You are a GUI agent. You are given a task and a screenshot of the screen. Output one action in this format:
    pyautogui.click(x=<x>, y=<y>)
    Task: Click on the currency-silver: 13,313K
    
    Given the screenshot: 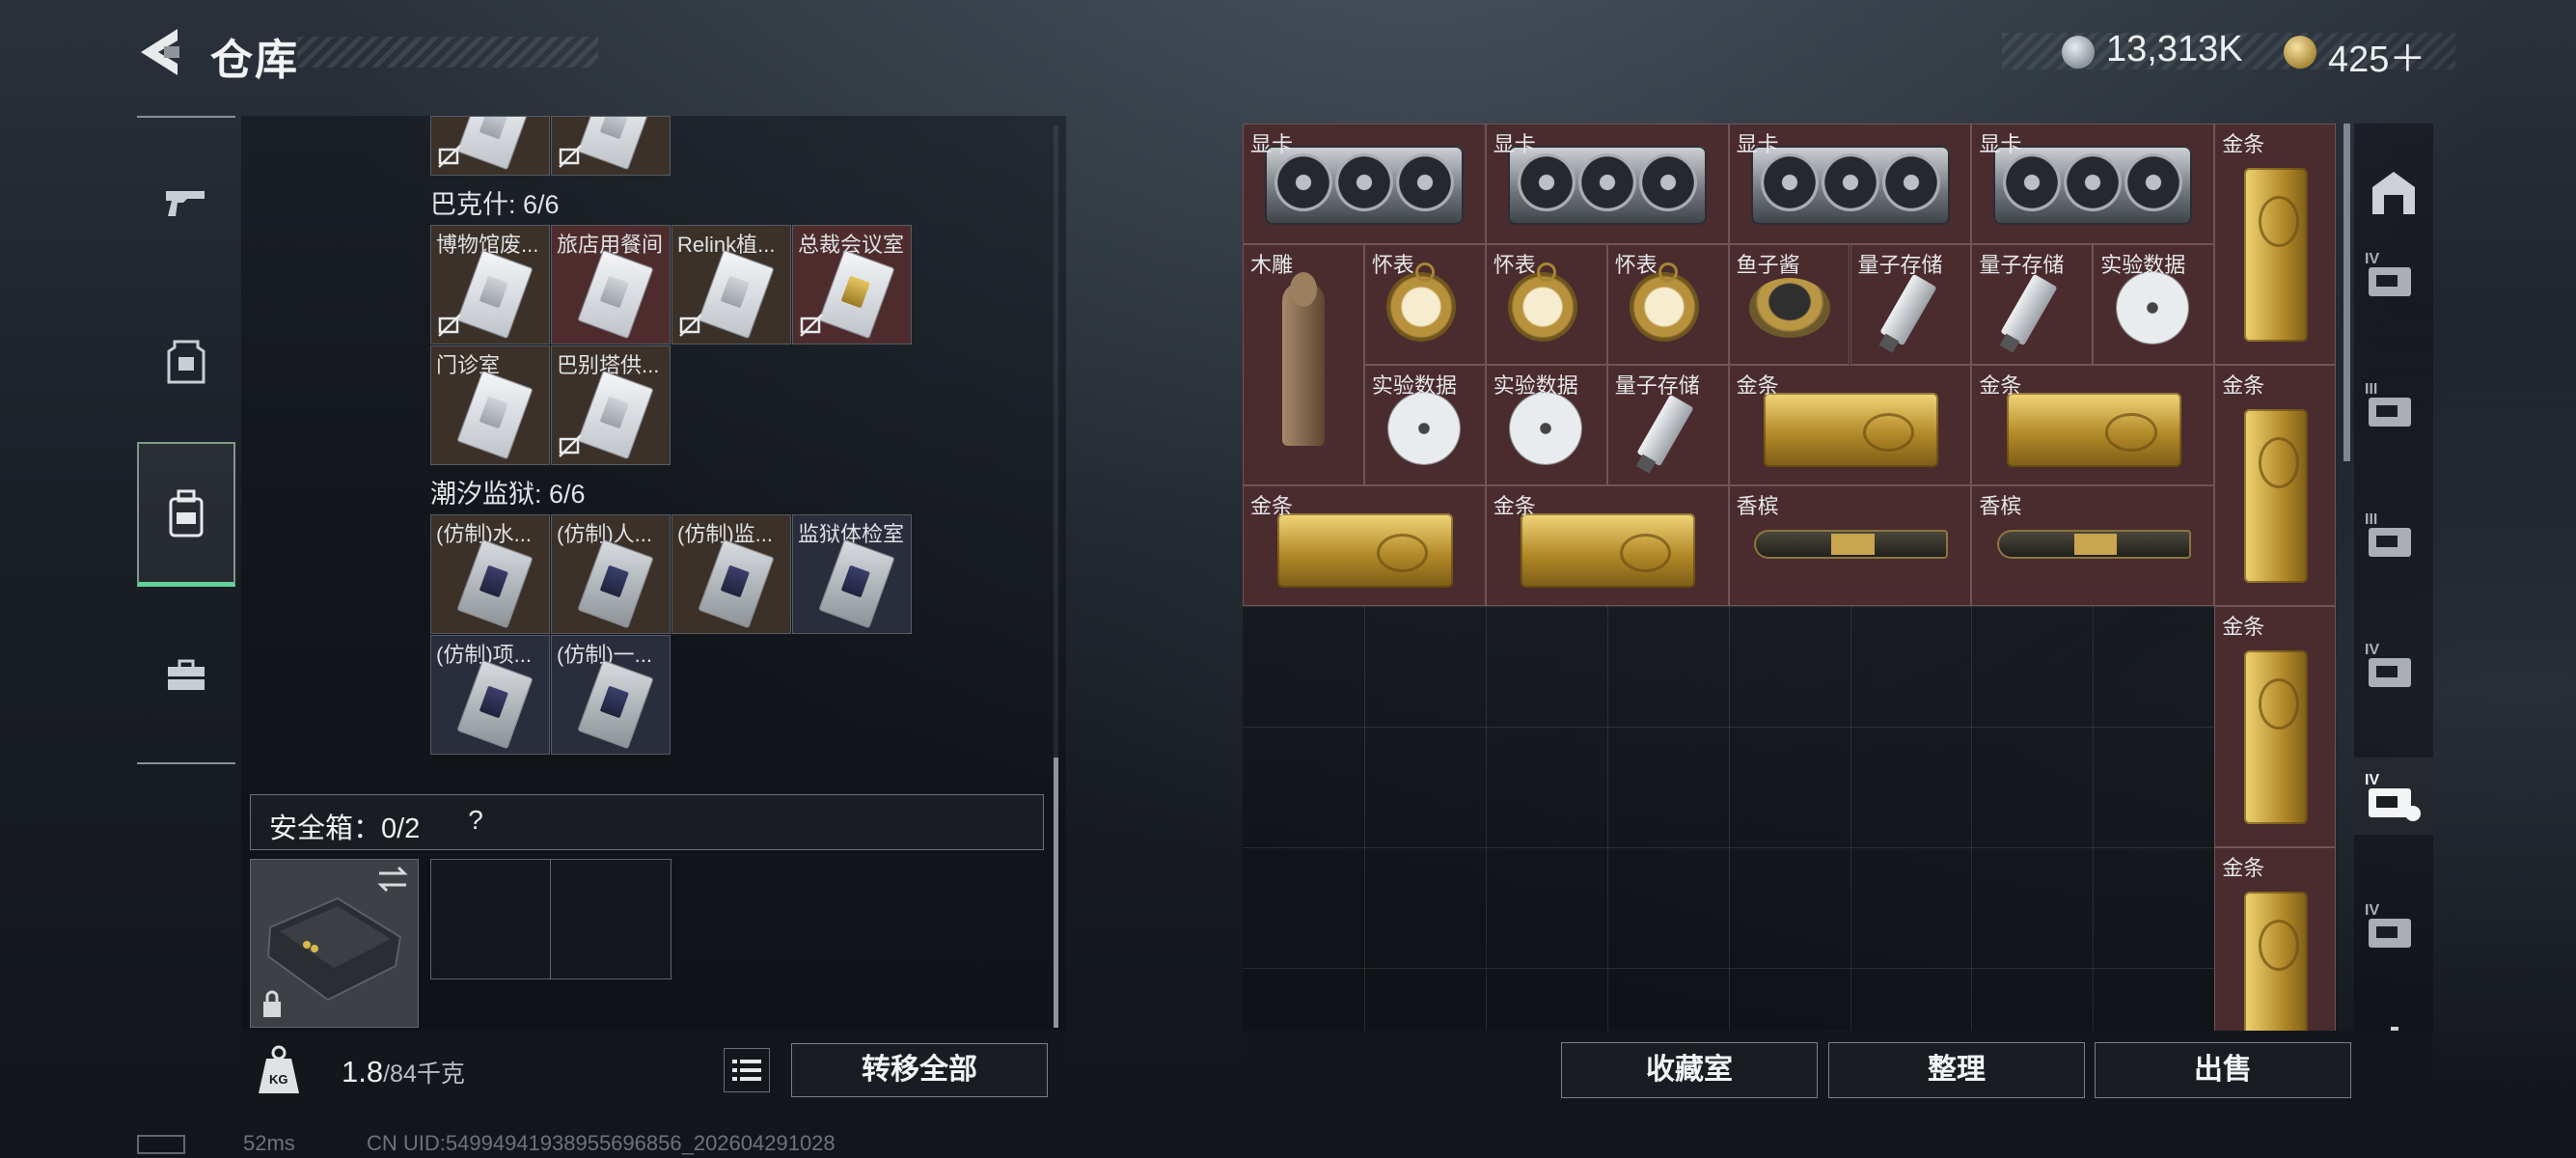 What is the action you would take?
    pyautogui.click(x=2175, y=49)
    